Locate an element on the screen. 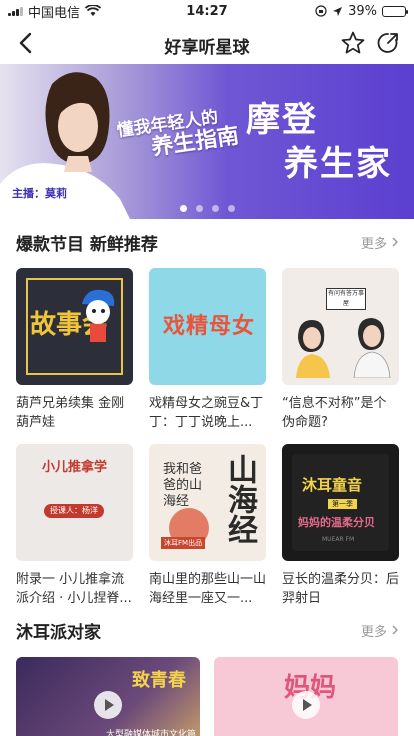 The image size is (414, 736). program-cover: 小儿推拿学 授课人：杨洋 is located at coordinates (74, 502).